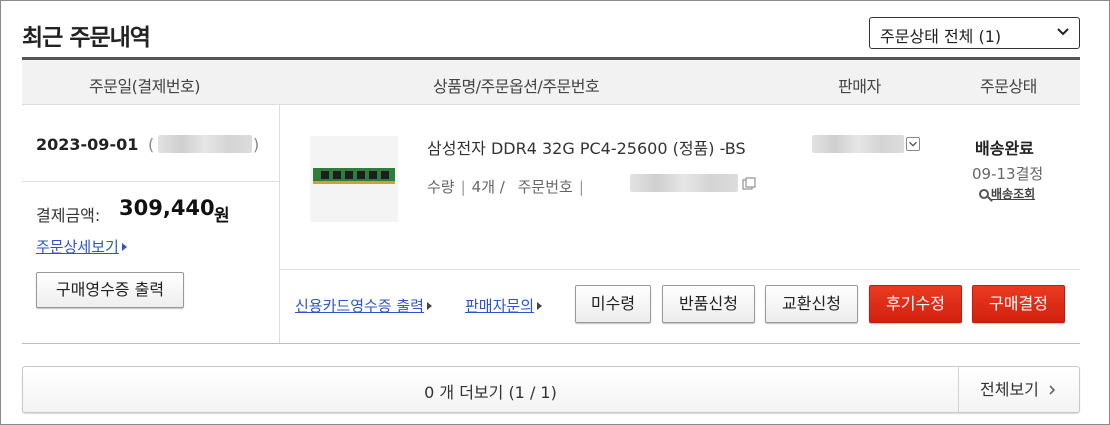 This screenshot has width=1110, height=425. I want to click on not-received-button: 미수령, so click(613, 304).